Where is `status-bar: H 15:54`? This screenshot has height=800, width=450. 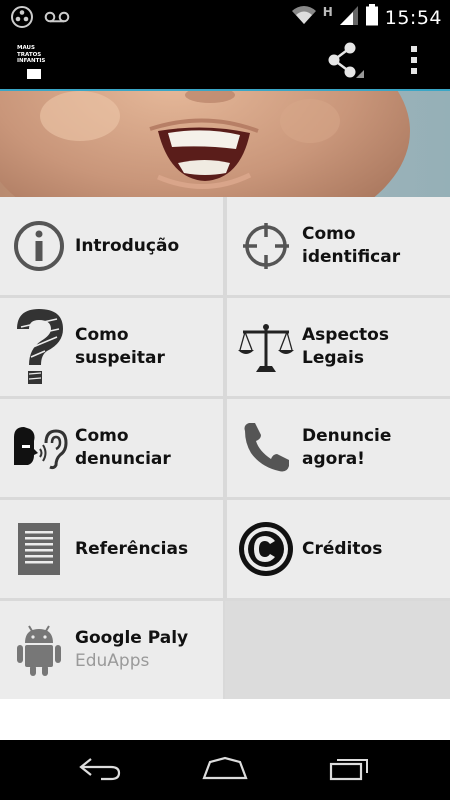
status-bar: H 15:54 is located at coordinates (225, 16).